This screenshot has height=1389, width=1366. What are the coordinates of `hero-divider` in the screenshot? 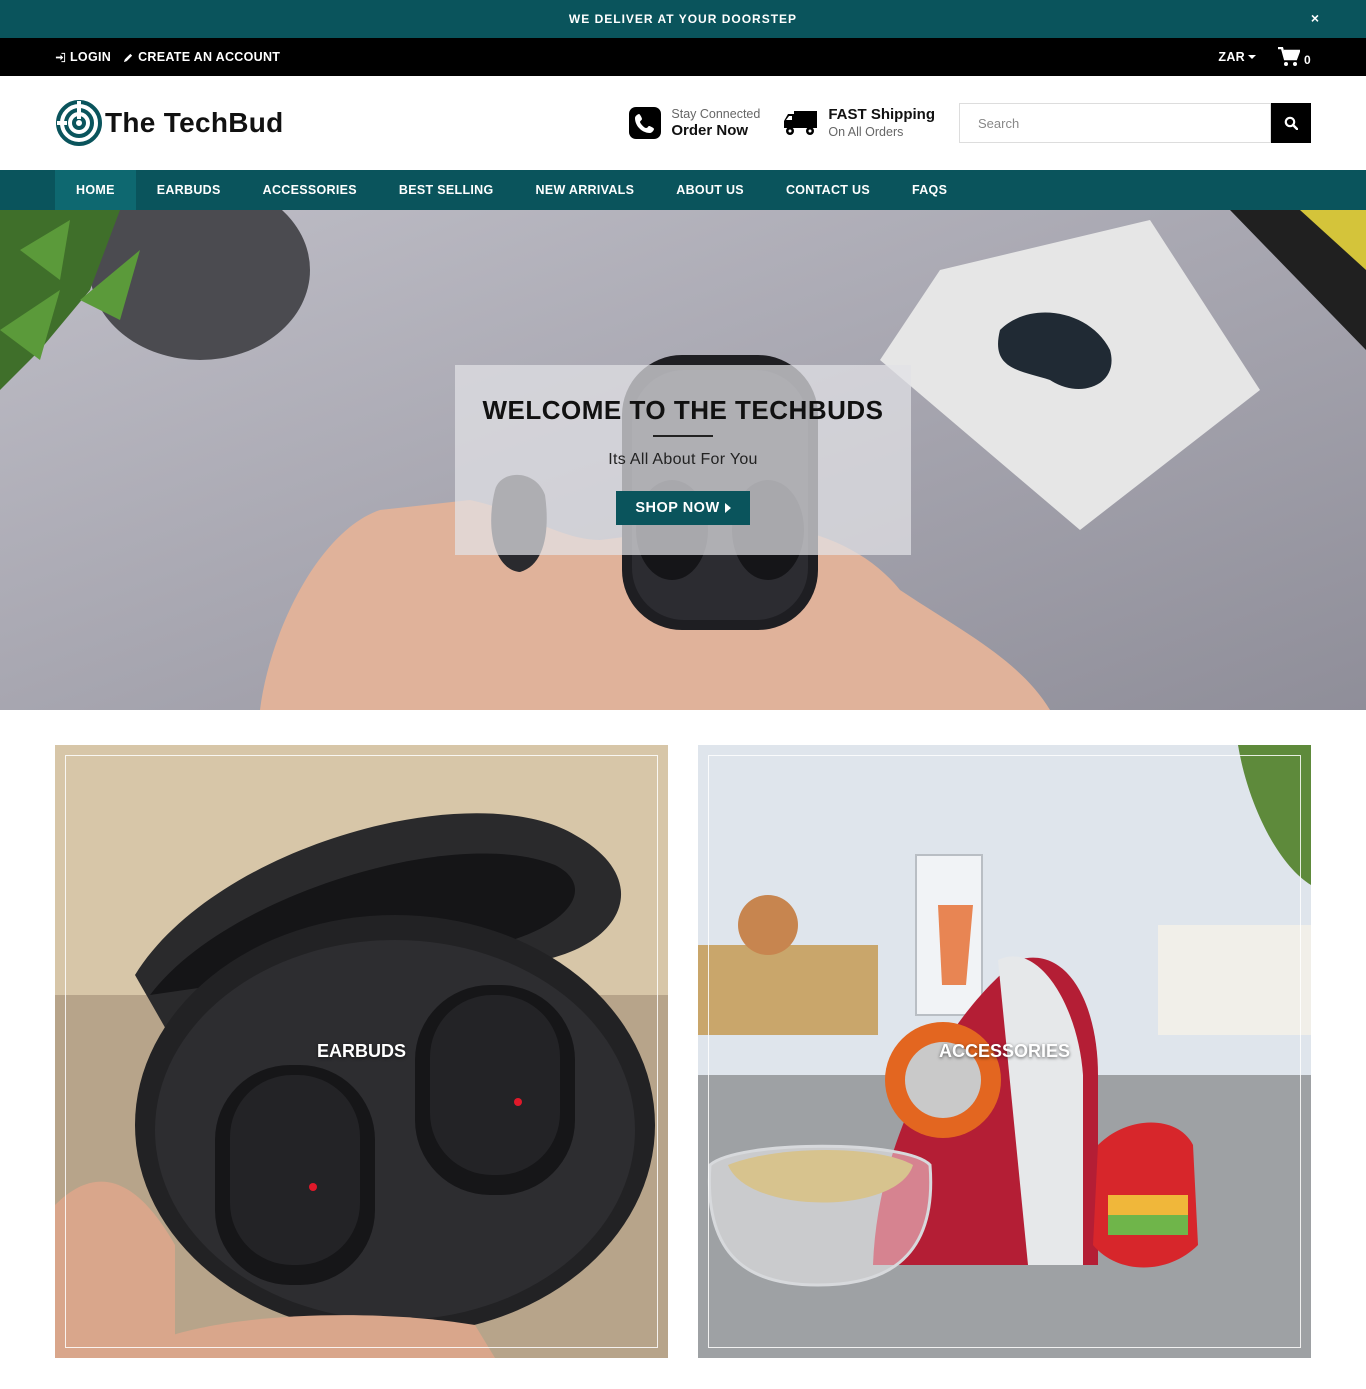 It's located at (683, 436).